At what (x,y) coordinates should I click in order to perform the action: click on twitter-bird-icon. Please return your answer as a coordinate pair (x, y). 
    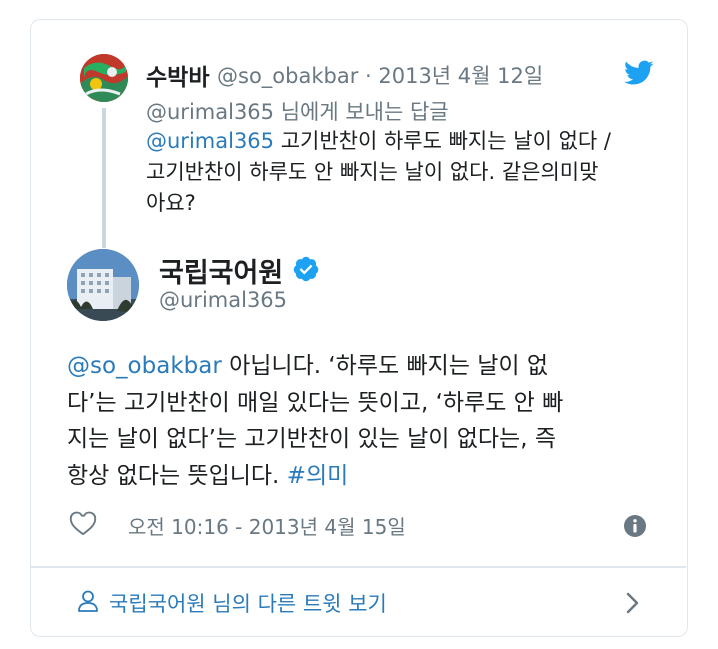
    Looking at the image, I should click on (639, 73).